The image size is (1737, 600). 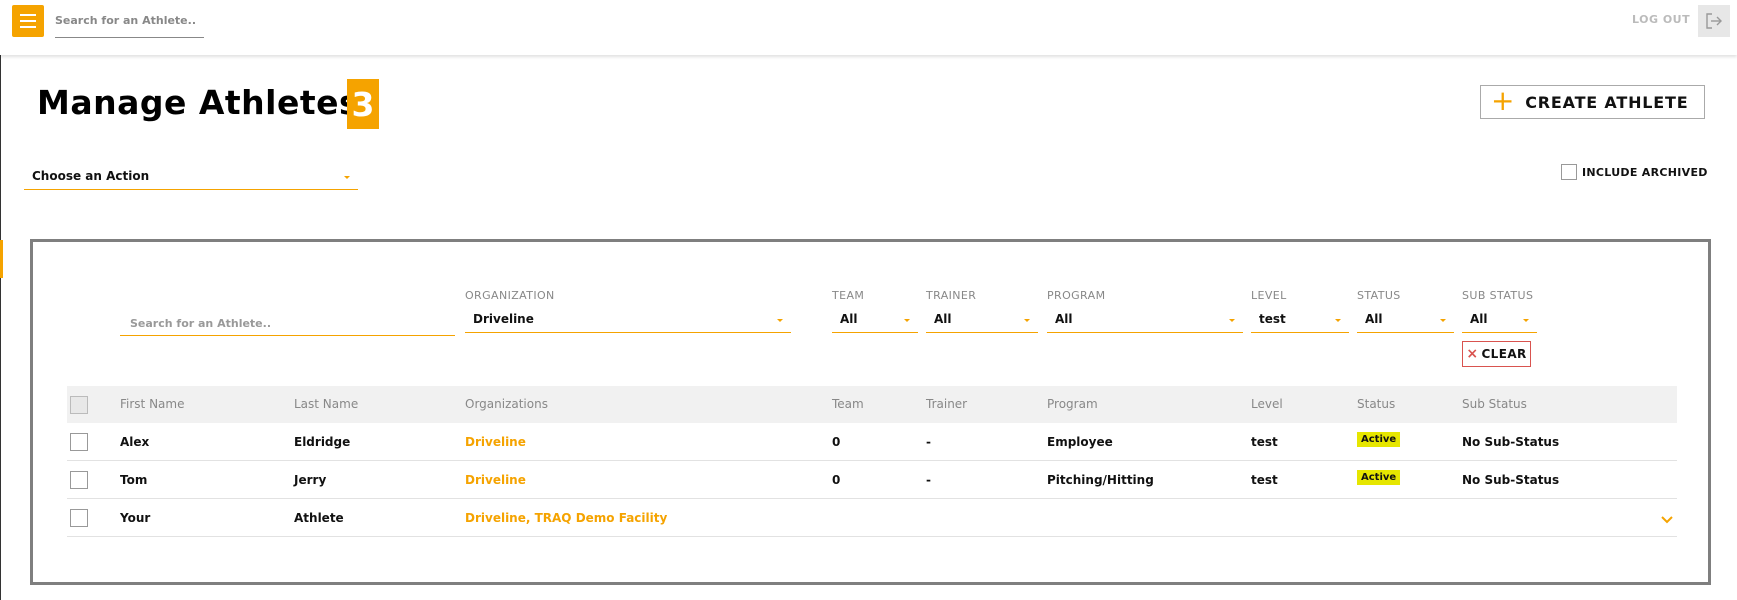 What do you see at coordinates (322, 442) in the screenshot?
I see `cell-last-name: Eldridge` at bounding box center [322, 442].